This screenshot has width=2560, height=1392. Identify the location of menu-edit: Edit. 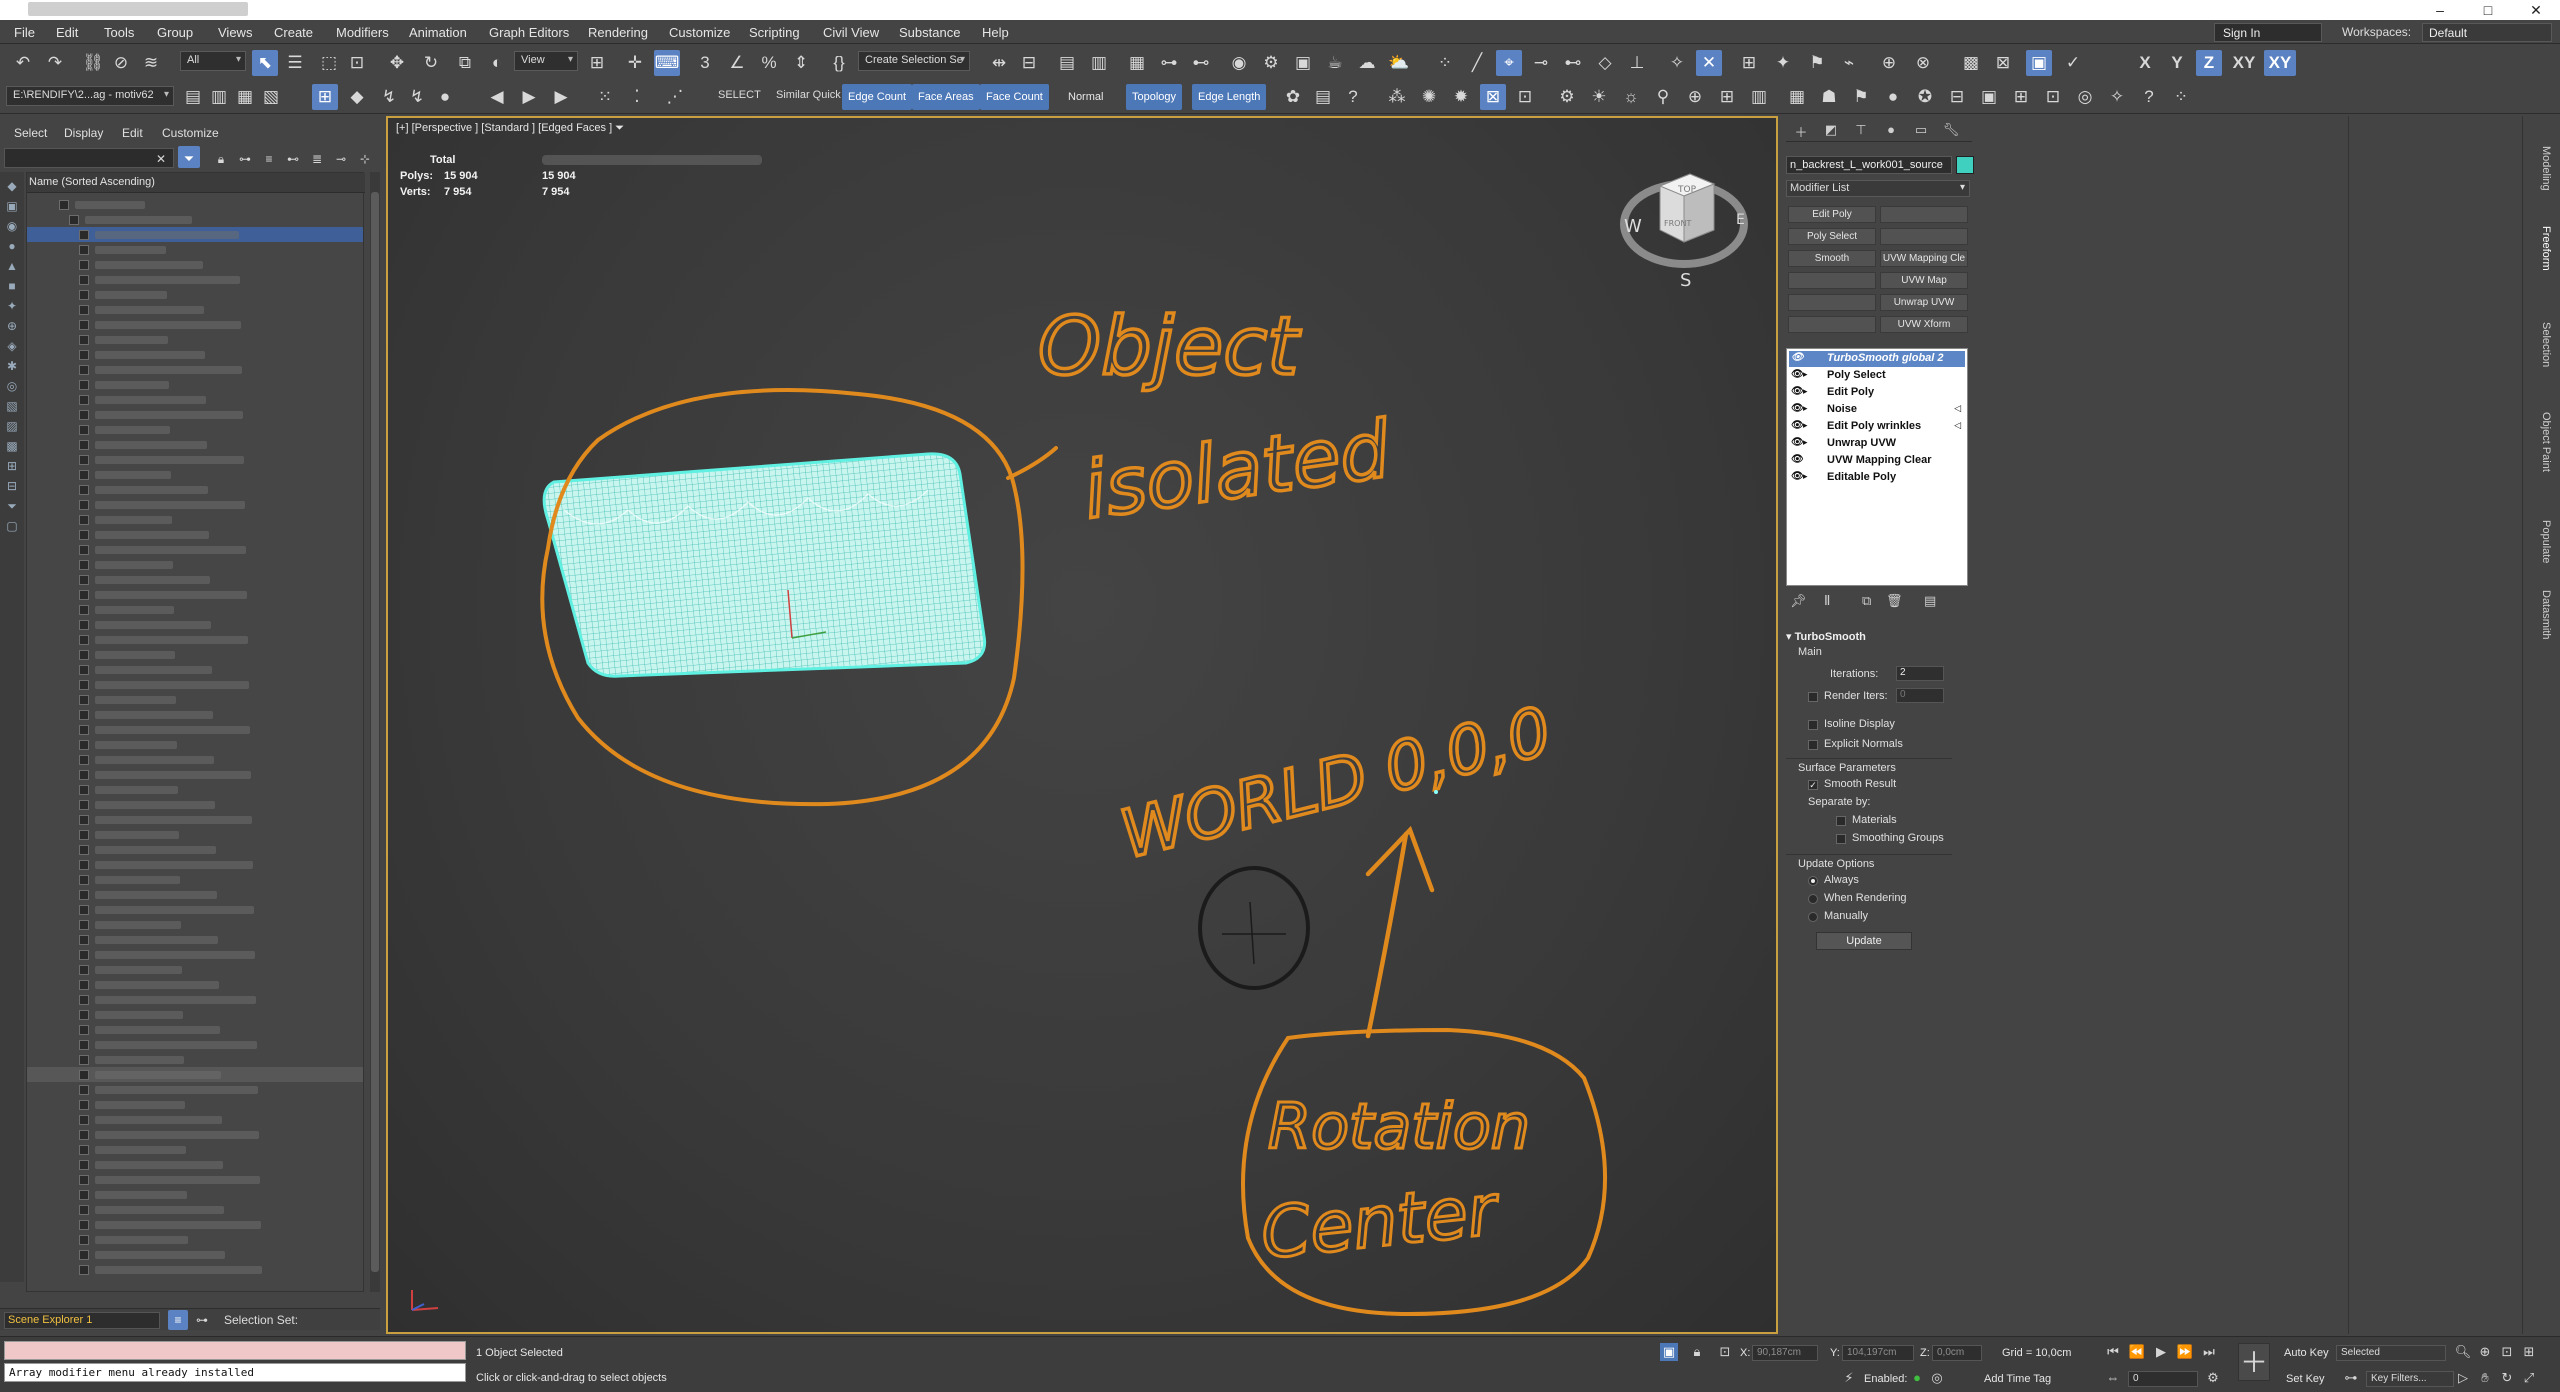
(67, 32).